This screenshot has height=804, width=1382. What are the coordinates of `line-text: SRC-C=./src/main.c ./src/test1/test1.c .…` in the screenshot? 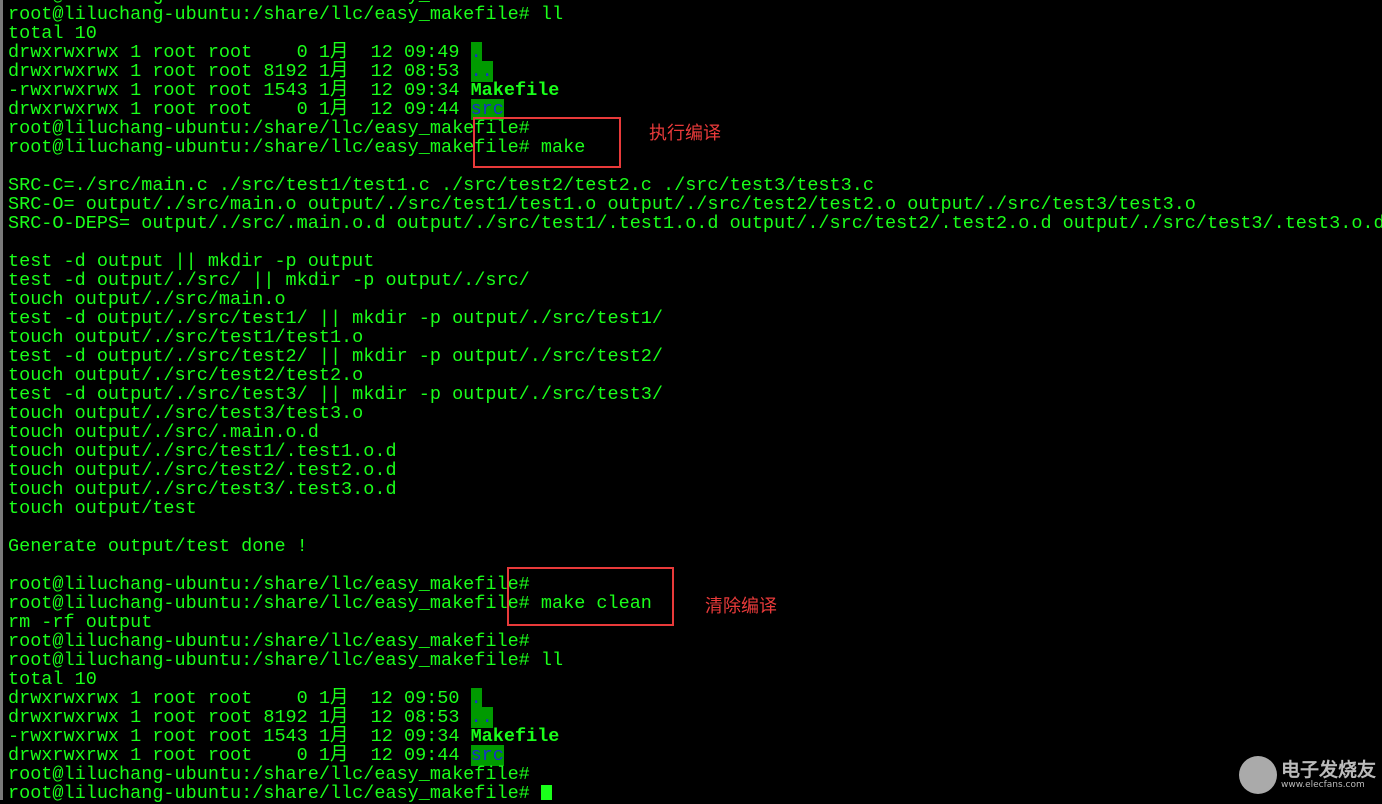 It's located at (441, 185).